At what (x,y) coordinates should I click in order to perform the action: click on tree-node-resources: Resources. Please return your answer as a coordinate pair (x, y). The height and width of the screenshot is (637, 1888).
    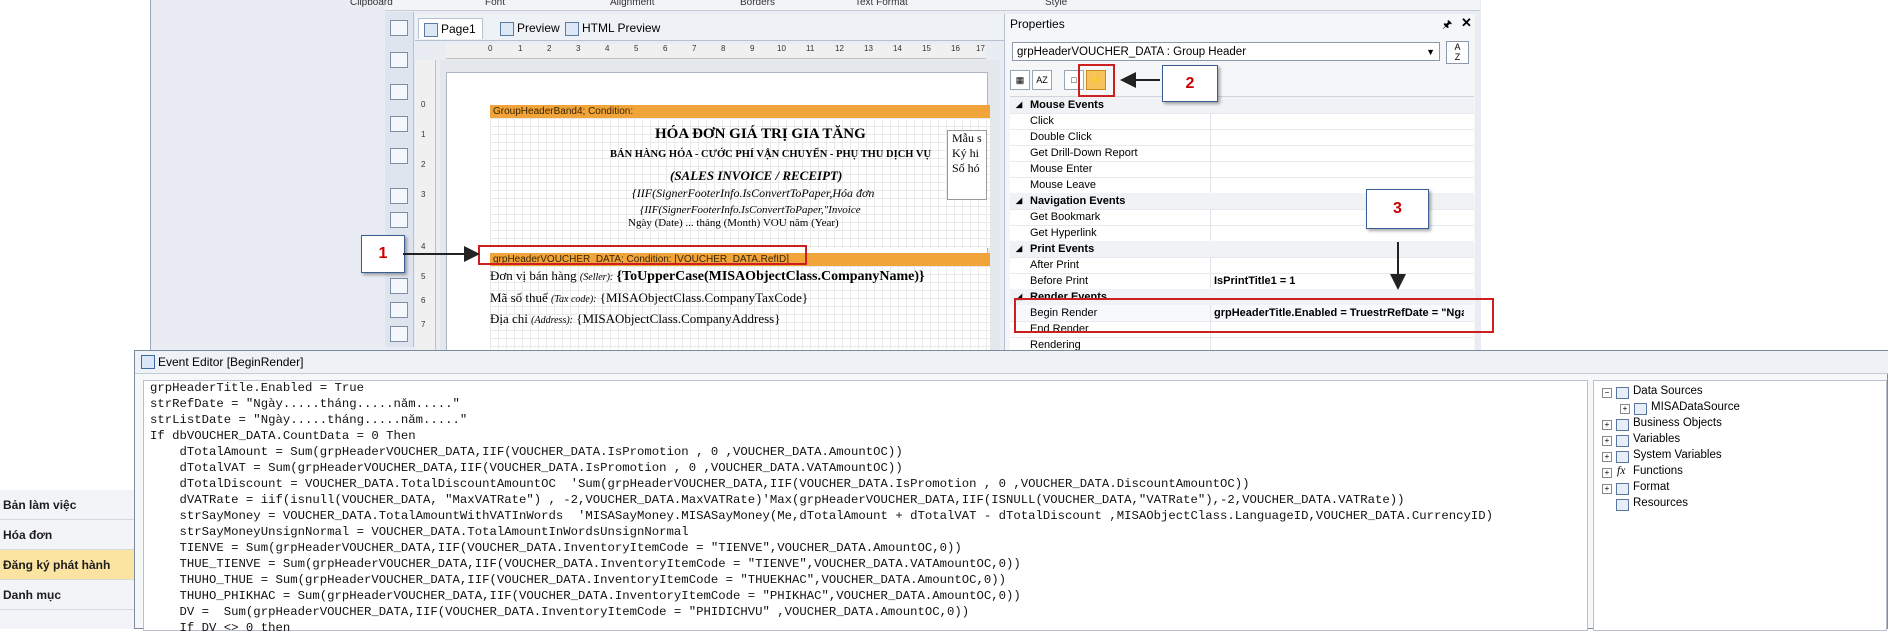
    Looking at the image, I should click on (1645, 504).